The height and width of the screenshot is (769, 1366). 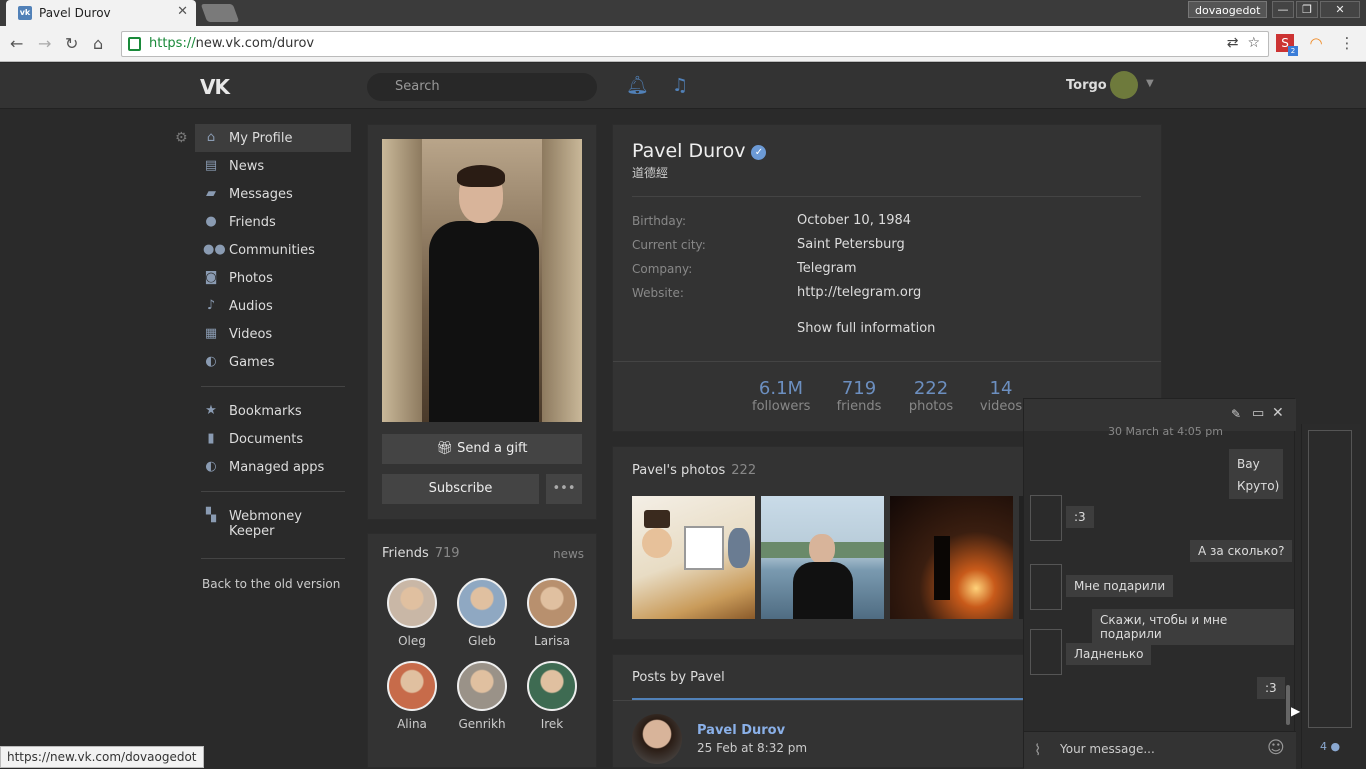 I want to click on person-icon: ●, so click(x=1335, y=746).